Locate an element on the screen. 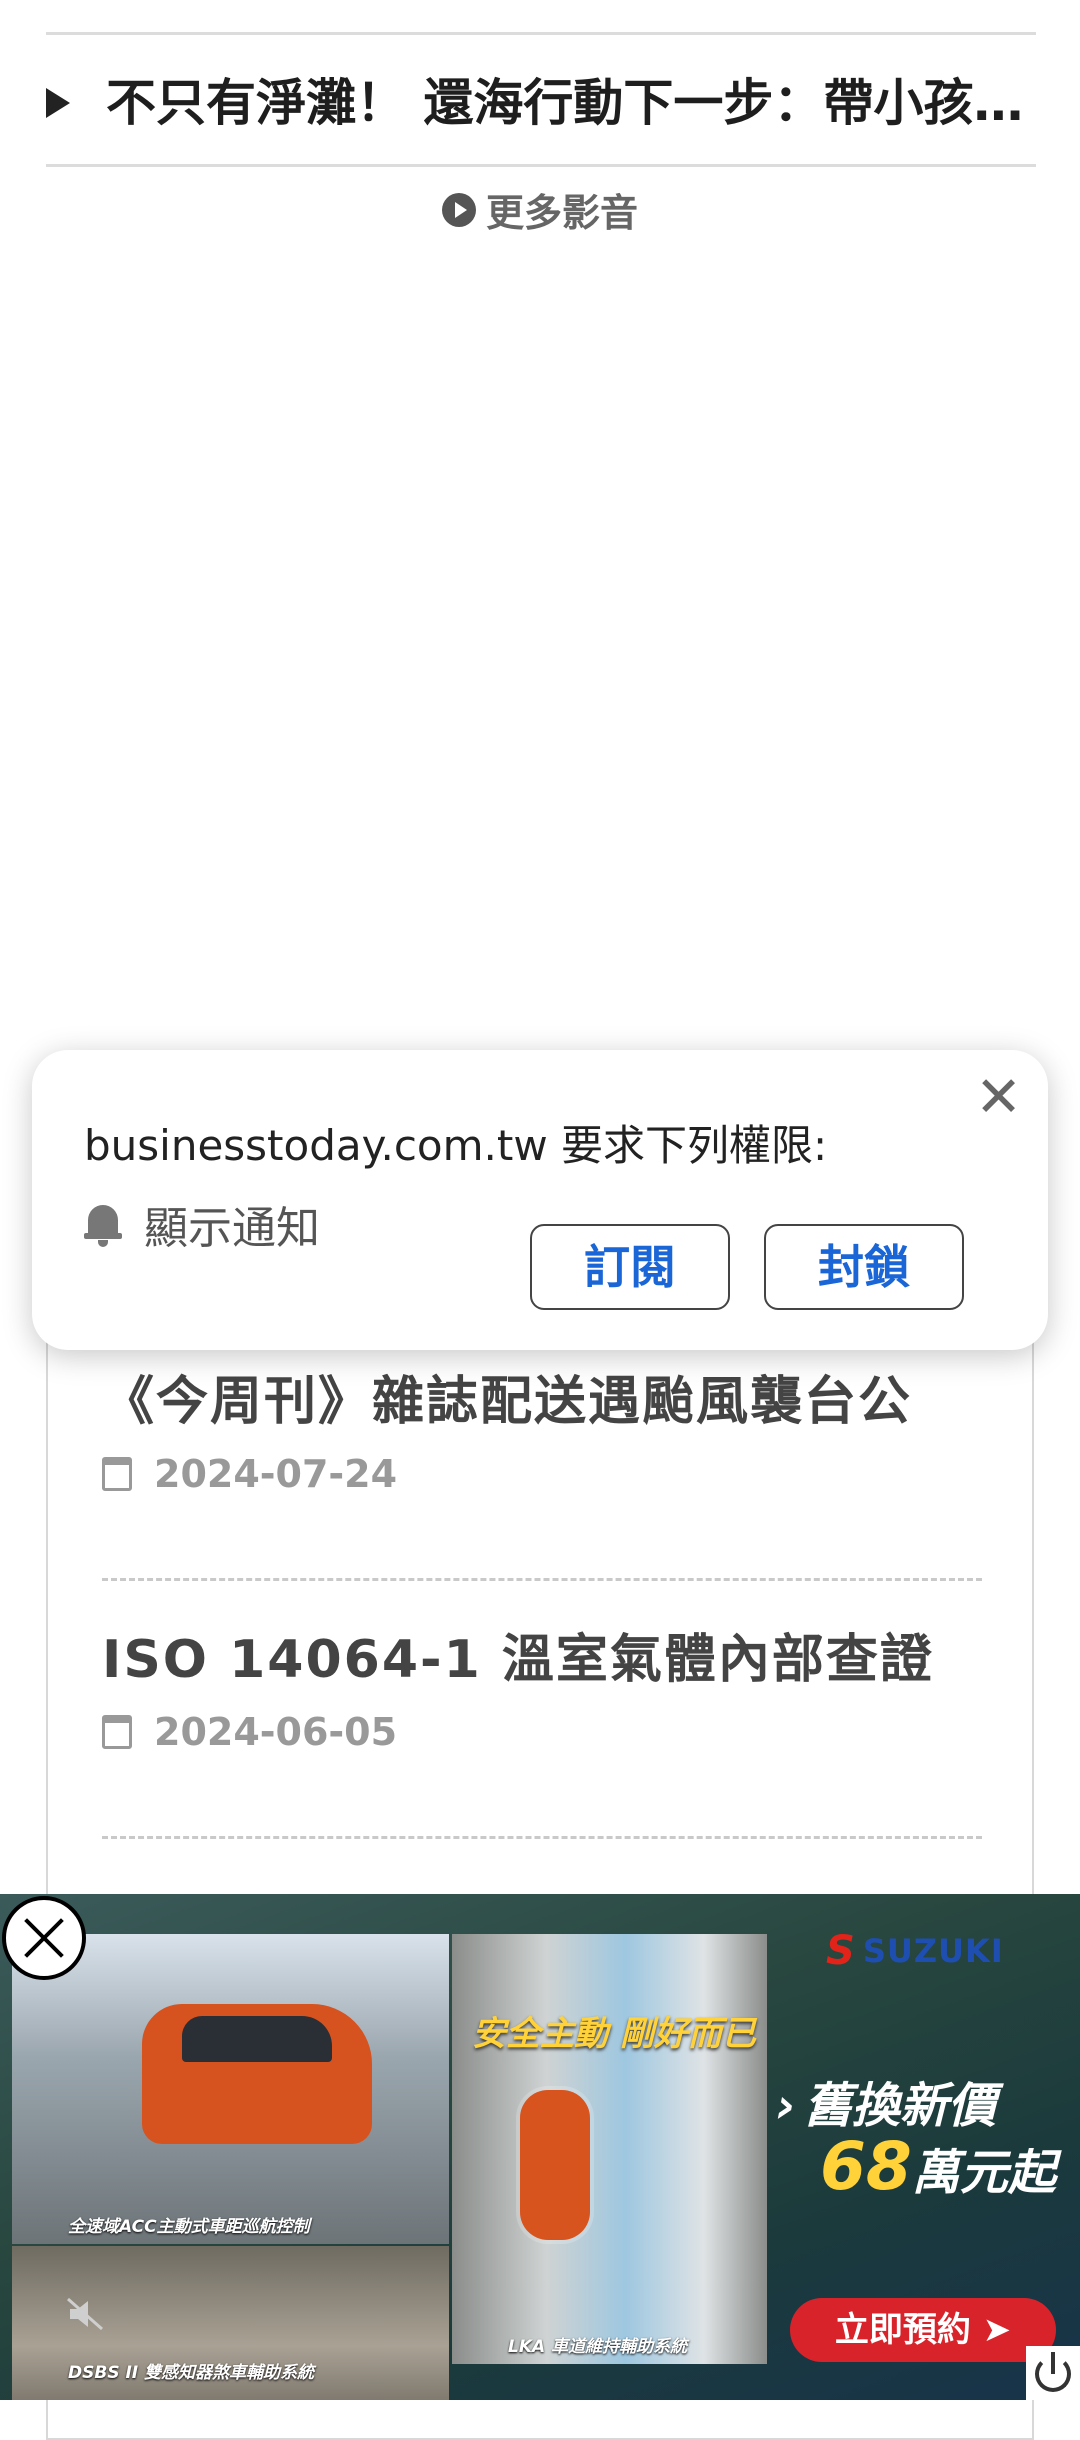 Image resolution: width=1080 pixels, height=2440 pixels. permission-item: 顯示通知 is located at coordinates (202, 1224).